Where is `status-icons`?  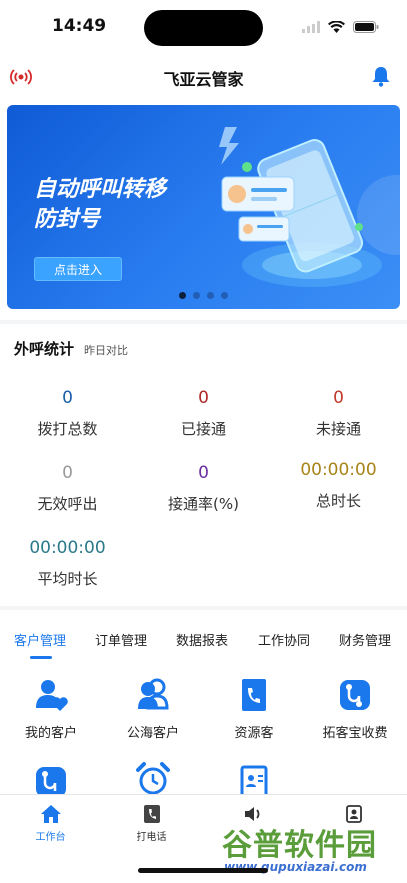
status-icons is located at coordinates (340, 27).